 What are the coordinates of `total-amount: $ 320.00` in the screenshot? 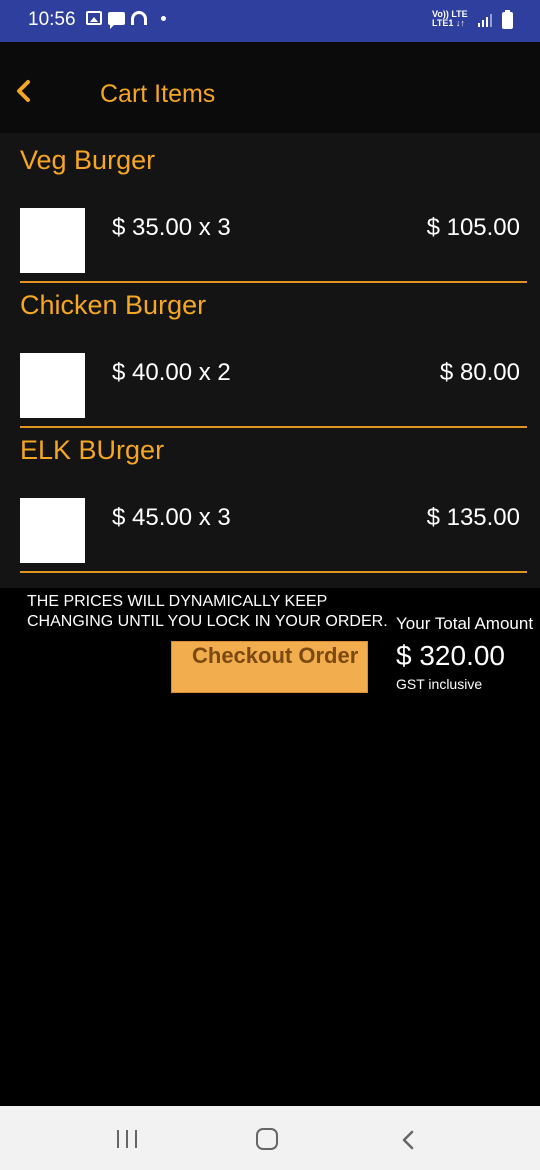 It's located at (450, 655).